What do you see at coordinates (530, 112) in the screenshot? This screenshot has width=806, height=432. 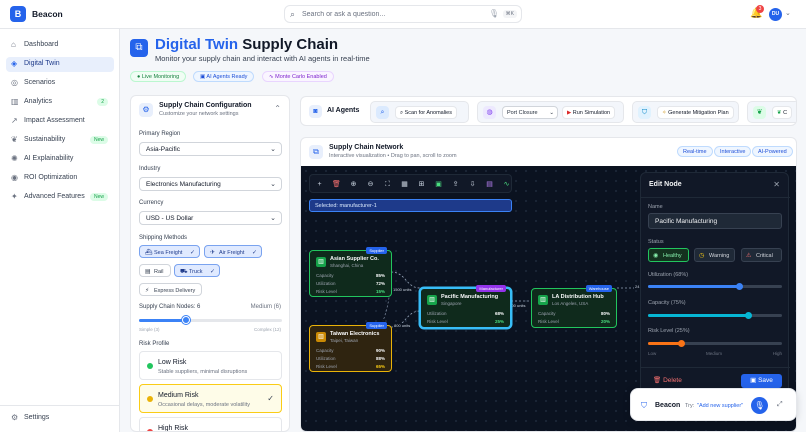 I see `scenario-select: Port Closure ⌄` at bounding box center [530, 112].